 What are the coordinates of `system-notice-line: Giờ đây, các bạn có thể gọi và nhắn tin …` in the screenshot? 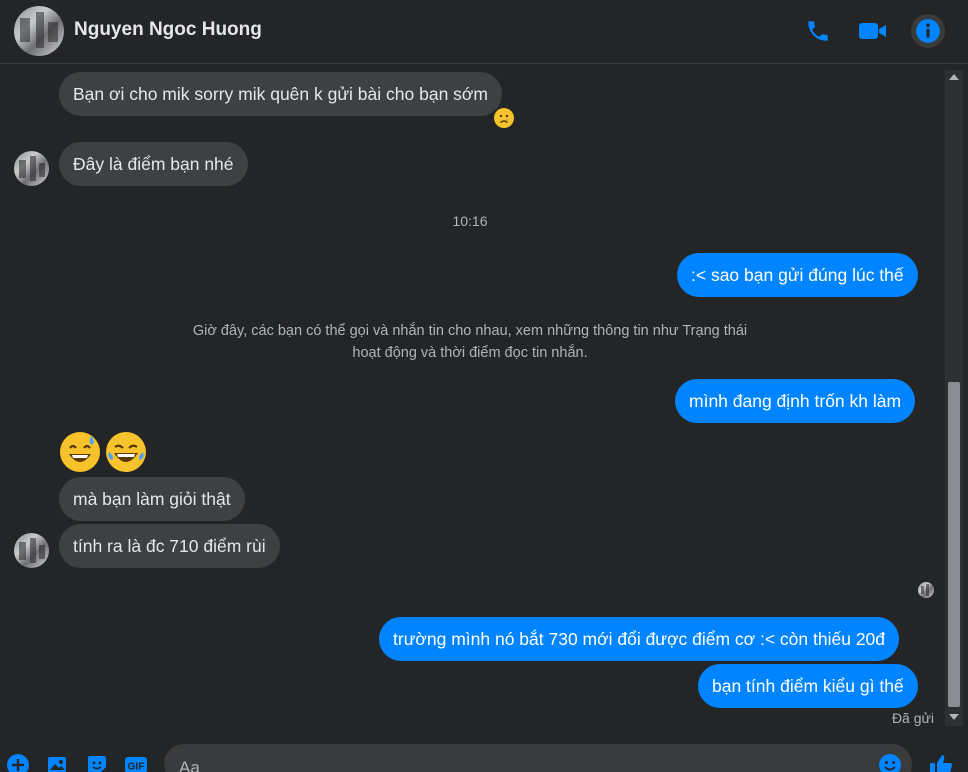 It's located at (470, 331).